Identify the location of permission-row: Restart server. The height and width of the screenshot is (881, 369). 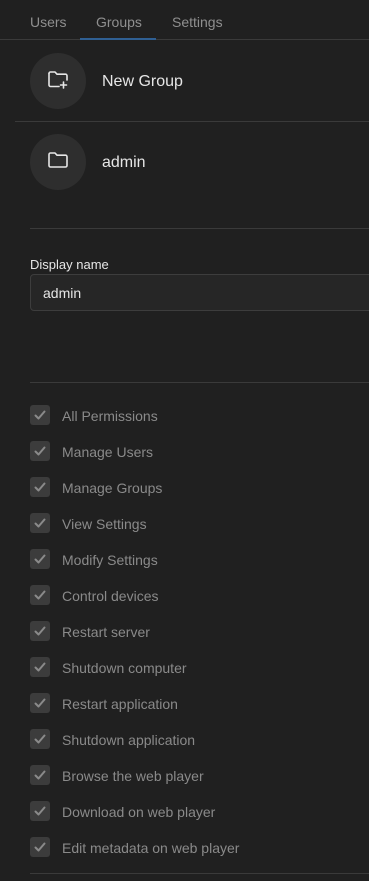
(199, 632).